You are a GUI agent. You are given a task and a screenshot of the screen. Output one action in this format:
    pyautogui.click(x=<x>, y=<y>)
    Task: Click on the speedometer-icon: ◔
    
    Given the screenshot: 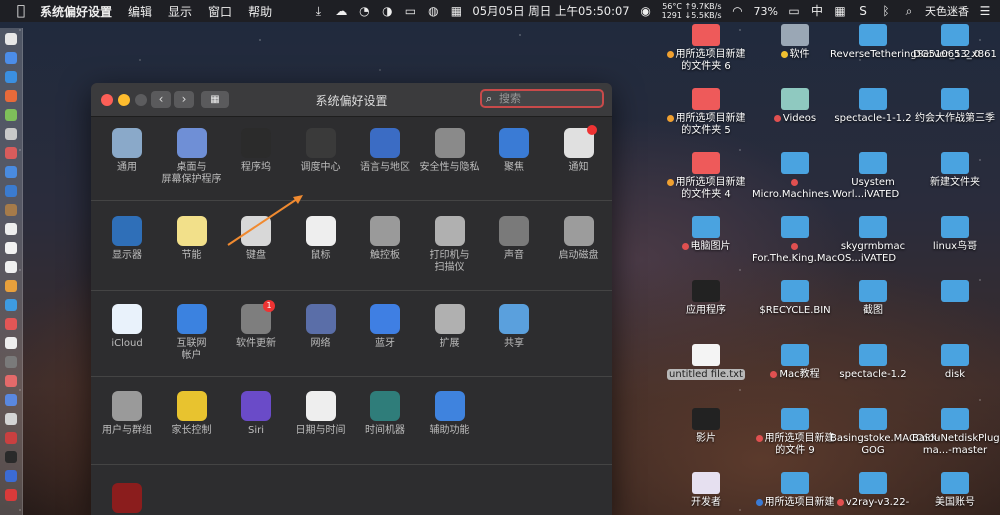 What is the action you would take?
    pyautogui.click(x=364, y=11)
    